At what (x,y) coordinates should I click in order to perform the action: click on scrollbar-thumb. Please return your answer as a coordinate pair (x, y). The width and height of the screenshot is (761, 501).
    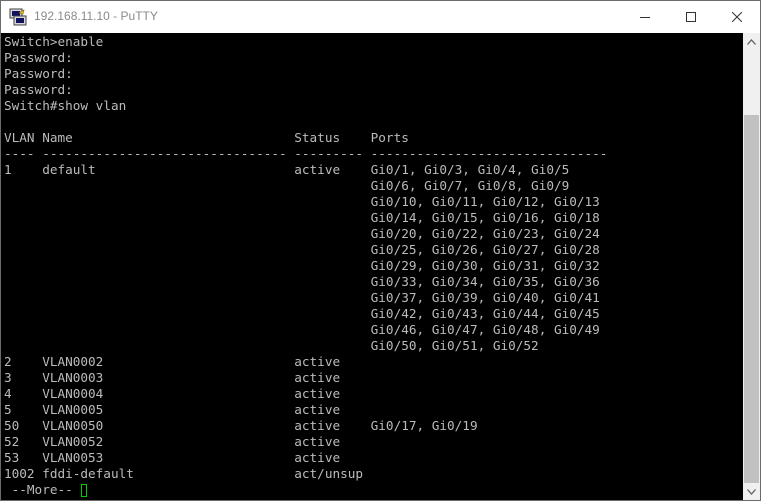
    Looking at the image, I should click on (751, 299).